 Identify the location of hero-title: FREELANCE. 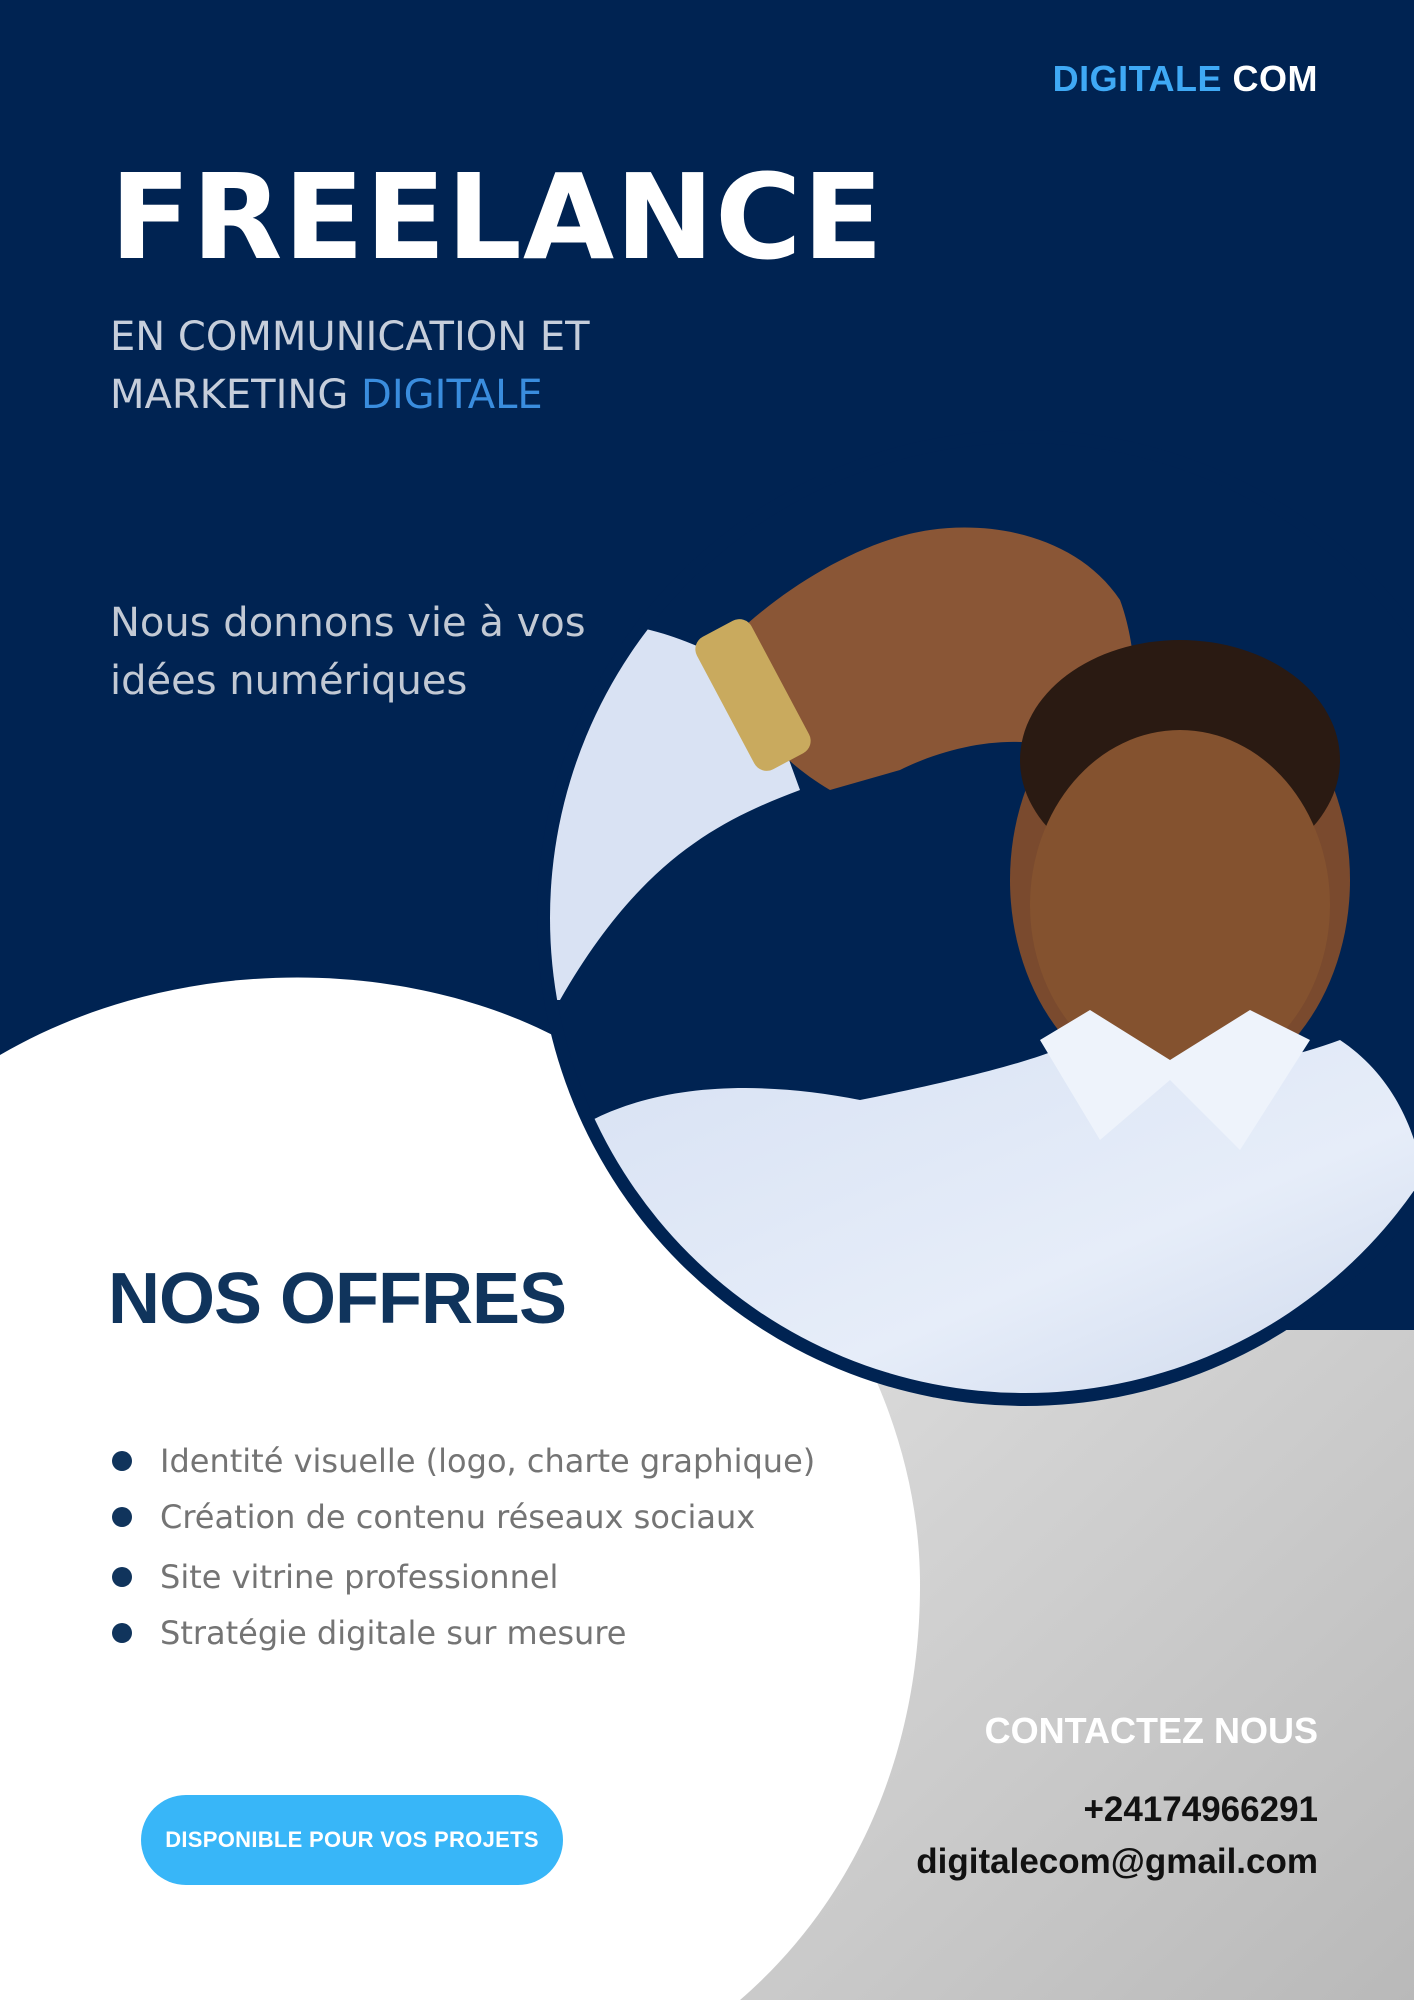
(497, 217).